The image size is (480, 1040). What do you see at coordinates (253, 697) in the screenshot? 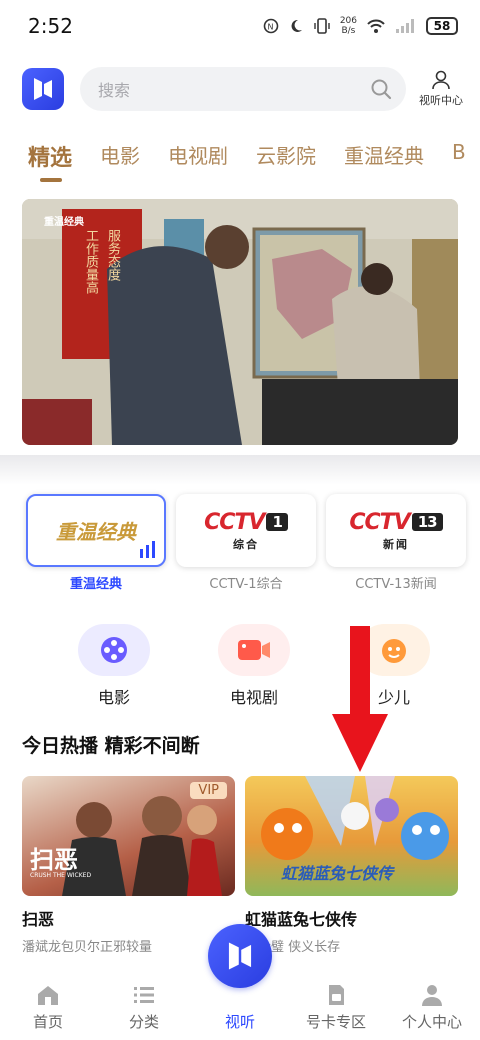
I see `category-label-tv: 电视剧` at bounding box center [253, 697].